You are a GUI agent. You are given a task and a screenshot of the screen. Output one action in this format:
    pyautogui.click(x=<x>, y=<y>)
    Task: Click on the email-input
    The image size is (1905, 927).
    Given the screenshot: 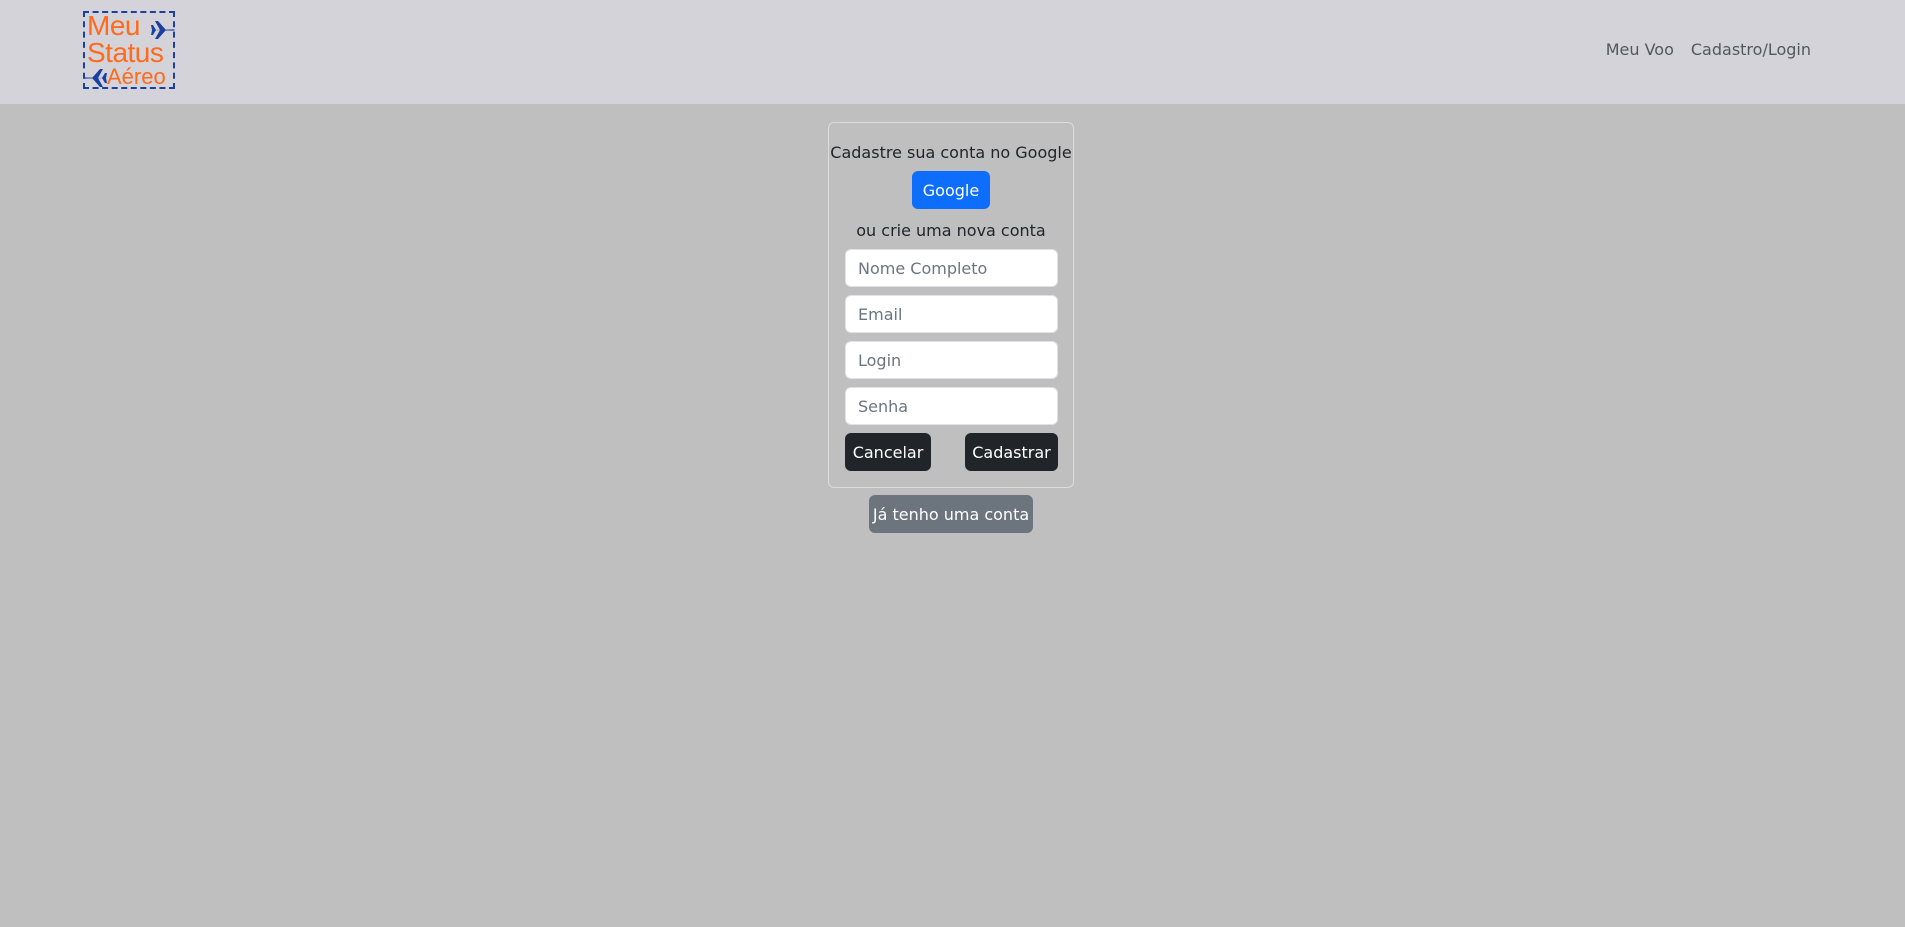 What is the action you would take?
    pyautogui.click(x=951, y=314)
    